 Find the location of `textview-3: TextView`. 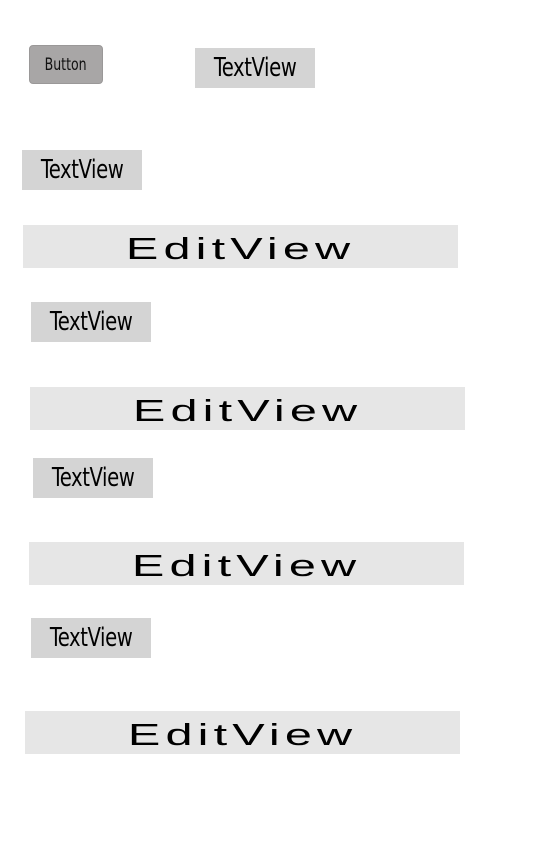

textview-3: TextView is located at coordinates (91, 322).